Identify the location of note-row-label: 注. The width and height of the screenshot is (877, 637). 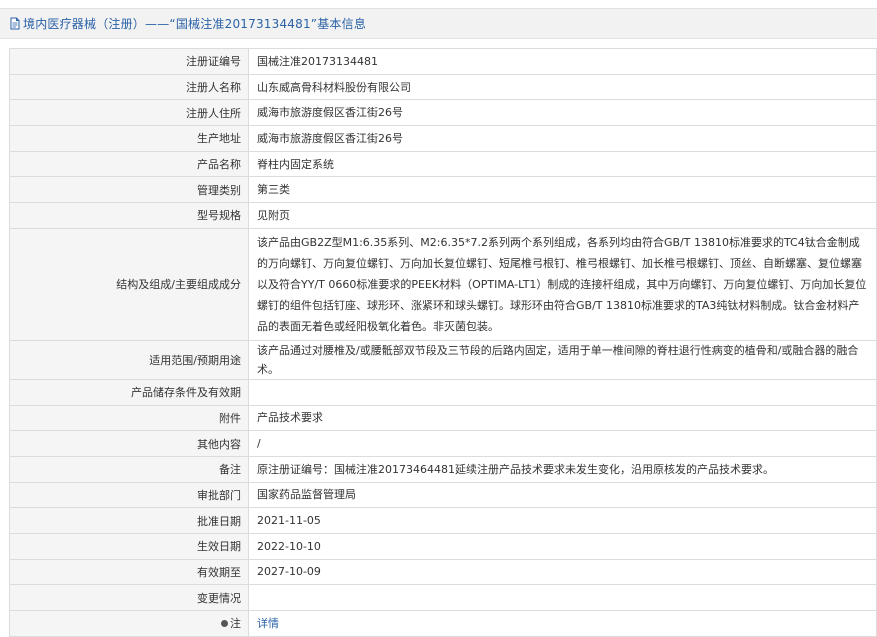
(129, 623).